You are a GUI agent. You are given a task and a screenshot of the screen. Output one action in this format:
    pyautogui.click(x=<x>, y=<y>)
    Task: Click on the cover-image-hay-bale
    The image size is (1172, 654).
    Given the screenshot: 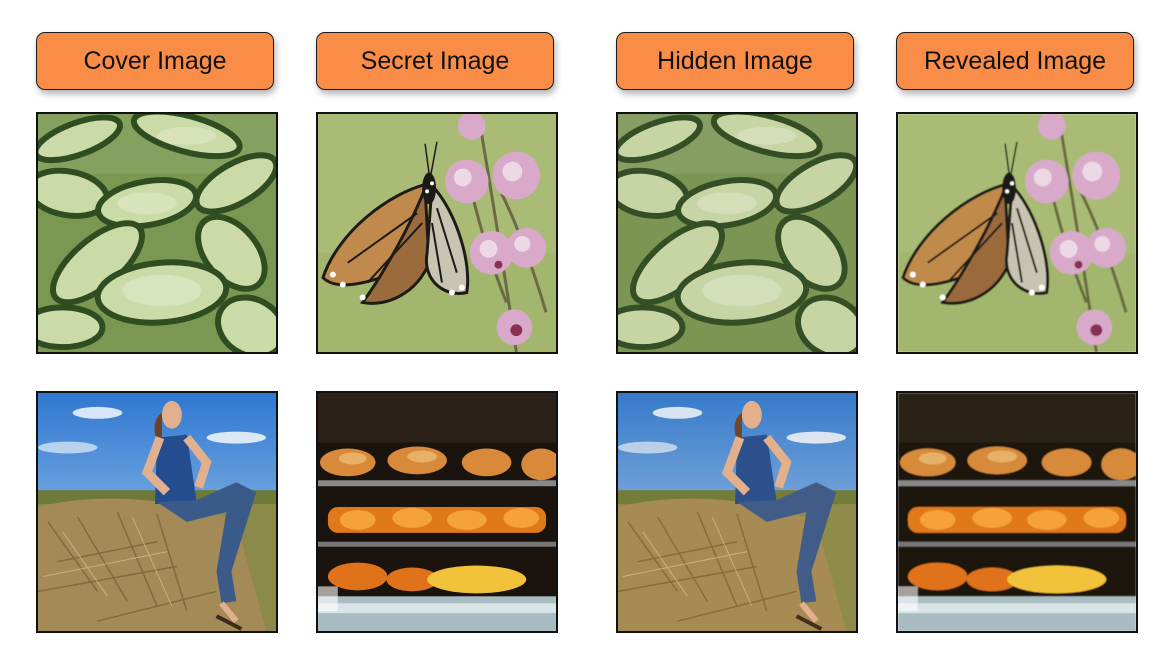 What is the action you would take?
    pyautogui.click(x=157, y=512)
    